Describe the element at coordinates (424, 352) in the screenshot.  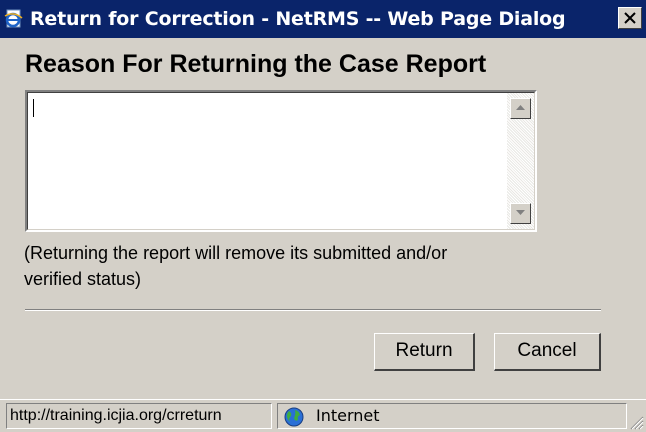
I see `return-button: Return` at that location.